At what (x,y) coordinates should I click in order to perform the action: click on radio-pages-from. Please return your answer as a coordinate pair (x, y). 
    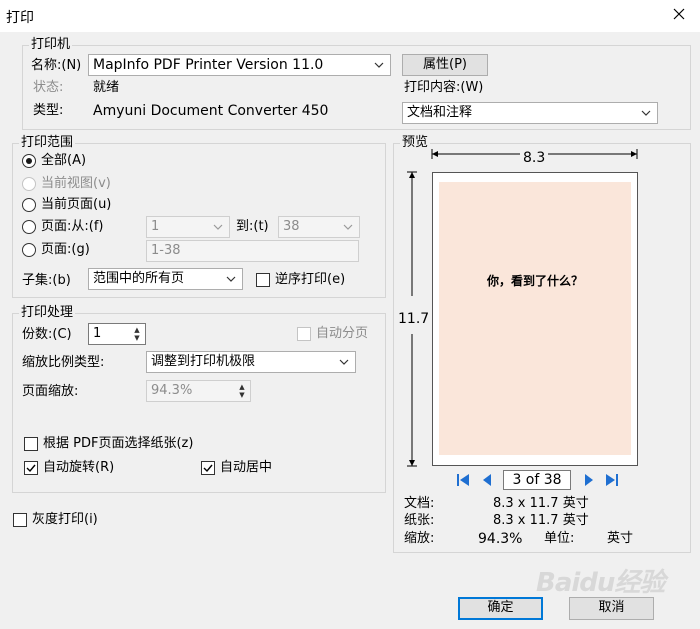
    Looking at the image, I should click on (29, 227).